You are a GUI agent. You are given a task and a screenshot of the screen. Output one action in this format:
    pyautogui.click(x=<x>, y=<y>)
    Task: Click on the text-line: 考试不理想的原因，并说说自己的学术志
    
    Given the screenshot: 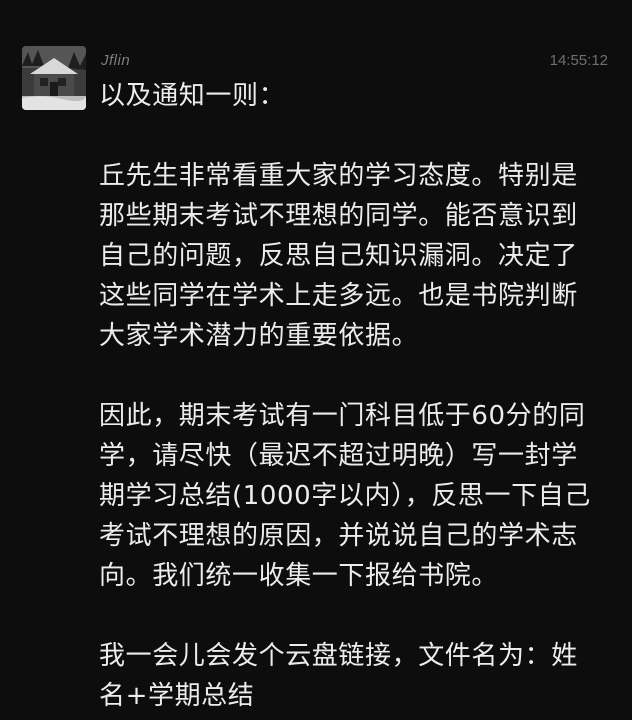 What is the action you would take?
    pyautogui.click(x=338, y=536)
    